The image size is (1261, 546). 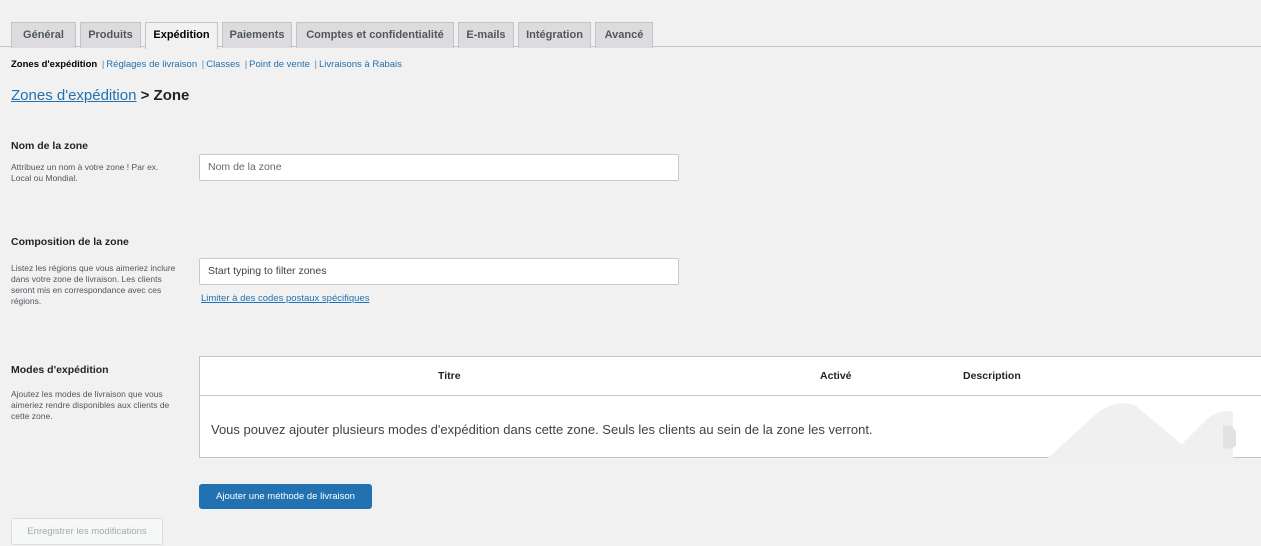 What do you see at coordinates (624, 35) in the screenshot?
I see `tab-advanced: Avancé` at bounding box center [624, 35].